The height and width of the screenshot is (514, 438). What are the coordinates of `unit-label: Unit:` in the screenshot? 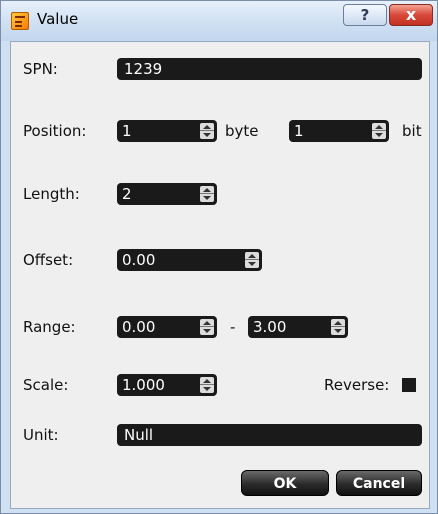 It's located at (41, 435).